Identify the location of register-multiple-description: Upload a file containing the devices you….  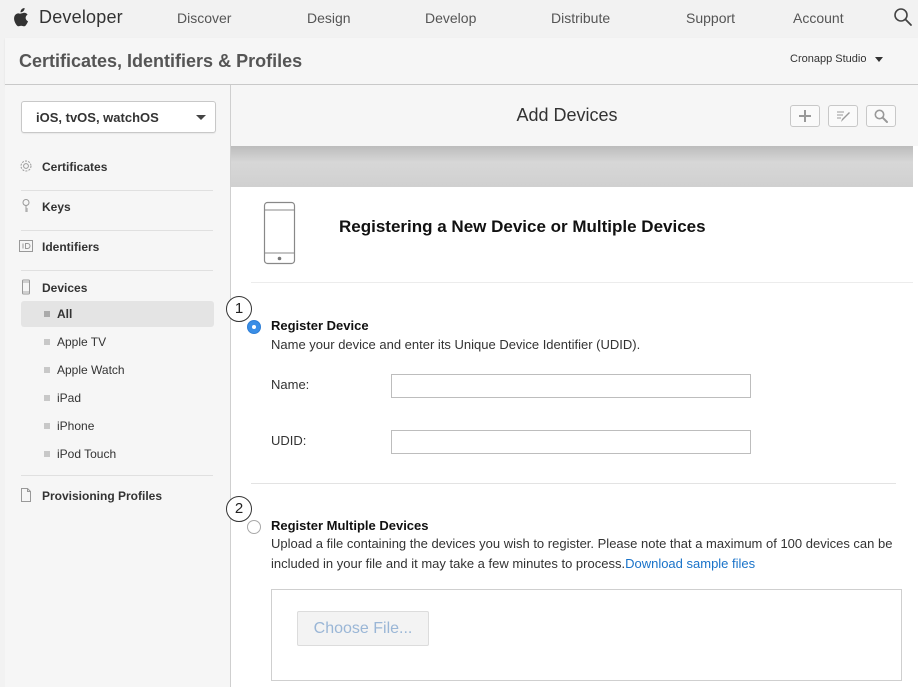
(587, 554).